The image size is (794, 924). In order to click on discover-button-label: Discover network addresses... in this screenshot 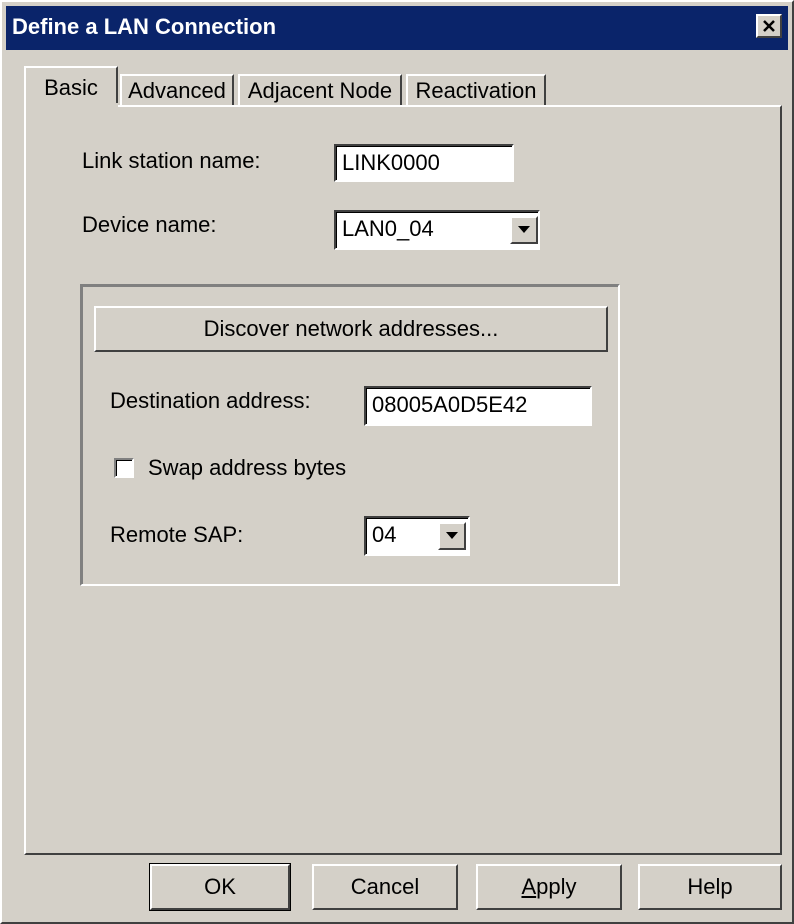, I will do `click(351, 328)`.